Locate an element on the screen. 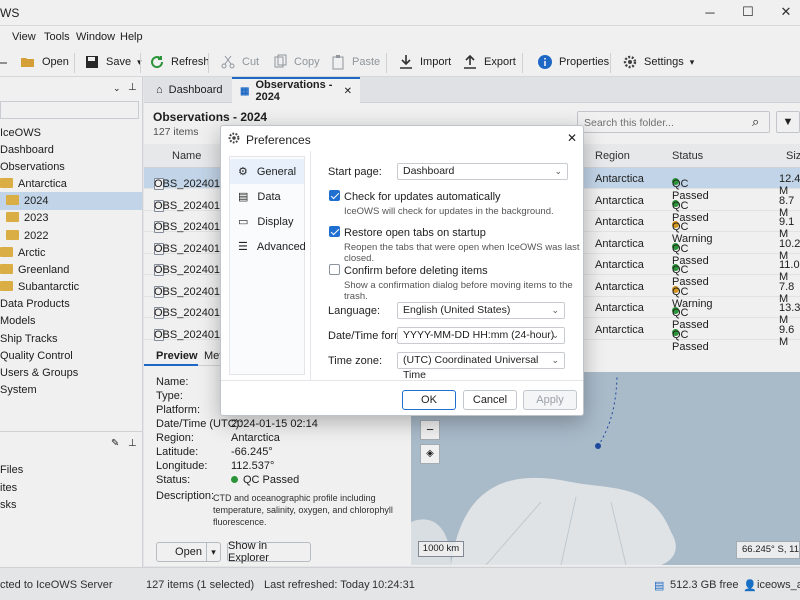 This screenshot has height=600, width=800. gear-icon: ⚙ is located at coordinates (243, 172).